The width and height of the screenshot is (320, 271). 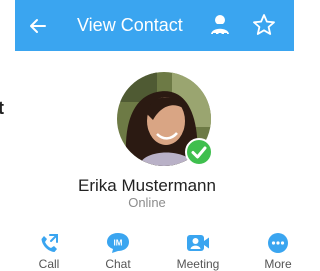 I want to click on chat-label: Chat, so click(x=118, y=264).